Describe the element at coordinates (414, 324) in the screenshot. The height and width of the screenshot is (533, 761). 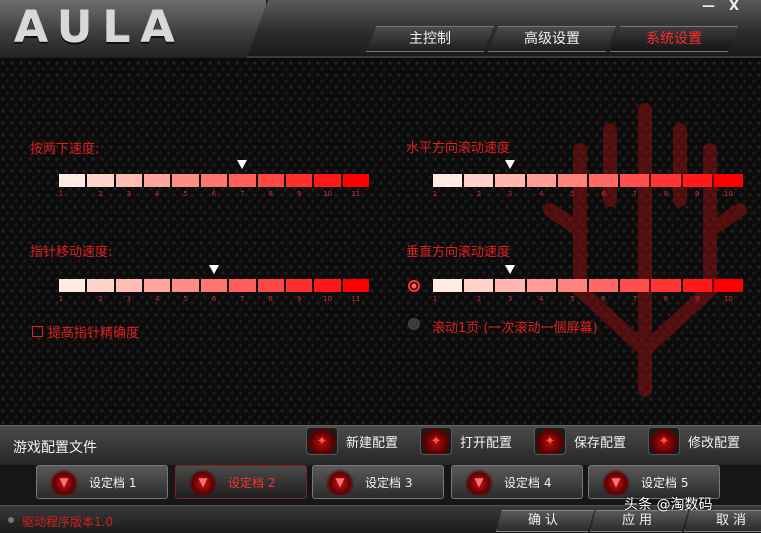
I see `scroll-page-radio` at that location.